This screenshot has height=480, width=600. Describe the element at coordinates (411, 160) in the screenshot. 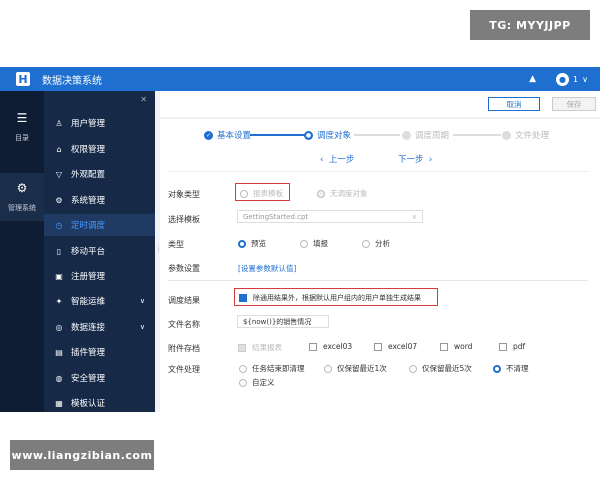

I see `next-step-label: 下一步` at that location.